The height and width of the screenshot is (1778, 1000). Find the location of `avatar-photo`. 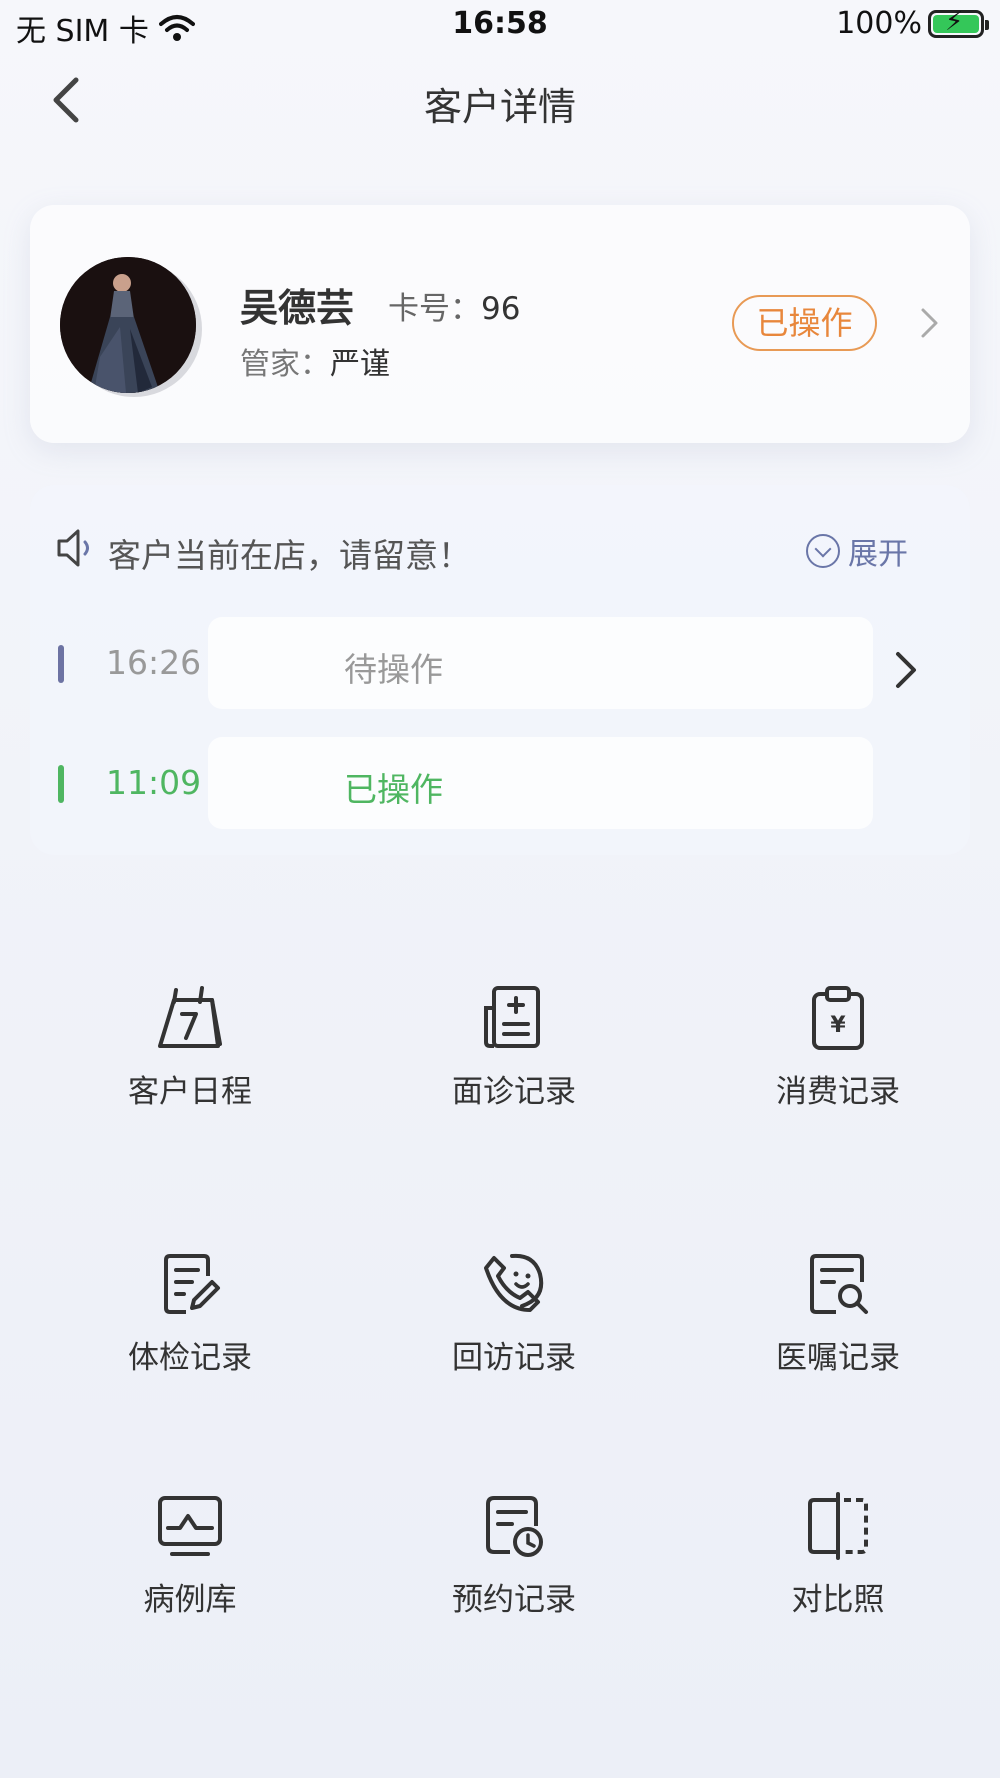

avatar-photo is located at coordinates (128, 325).